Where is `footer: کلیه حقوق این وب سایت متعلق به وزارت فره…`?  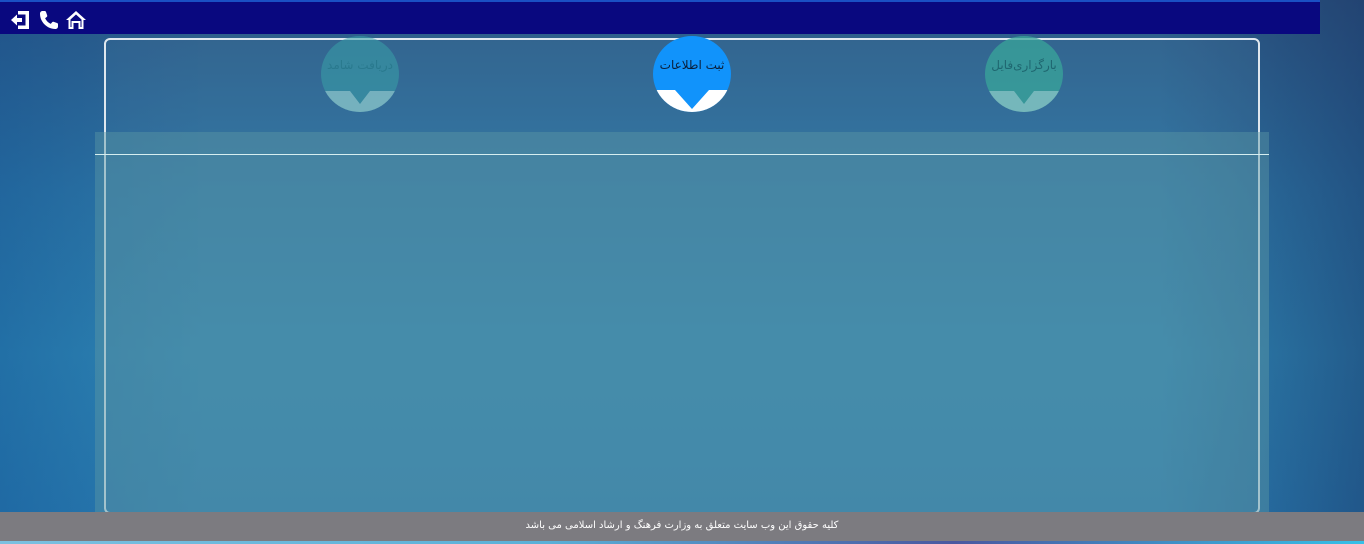 footer: کلیه حقوق این وب سایت متعلق به وزارت فره… is located at coordinates (682, 526).